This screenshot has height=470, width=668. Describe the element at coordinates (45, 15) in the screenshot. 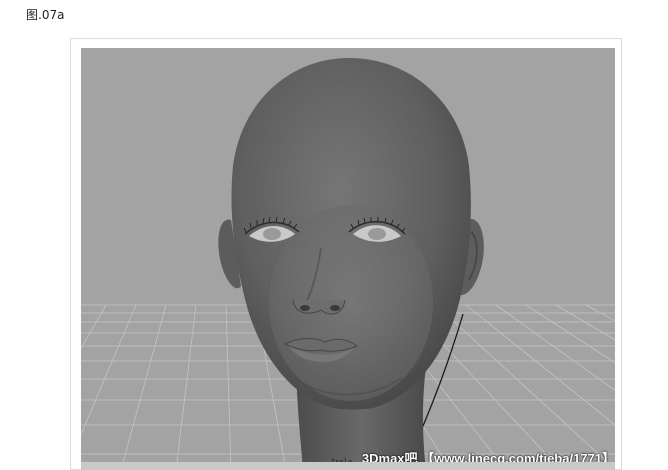

I see `figure-caption: 图.07a` at that location.